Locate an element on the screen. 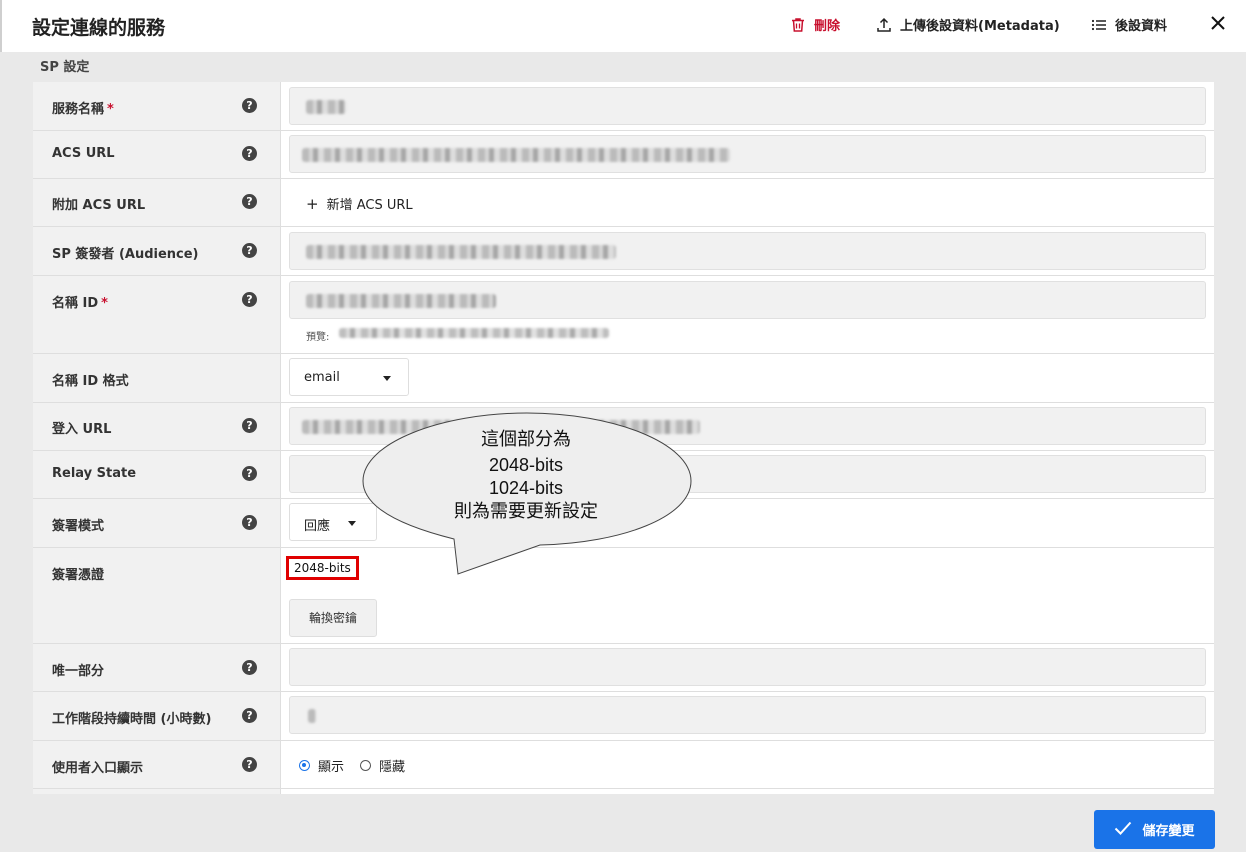  acs-url-input is located at coordinates (747, 154).